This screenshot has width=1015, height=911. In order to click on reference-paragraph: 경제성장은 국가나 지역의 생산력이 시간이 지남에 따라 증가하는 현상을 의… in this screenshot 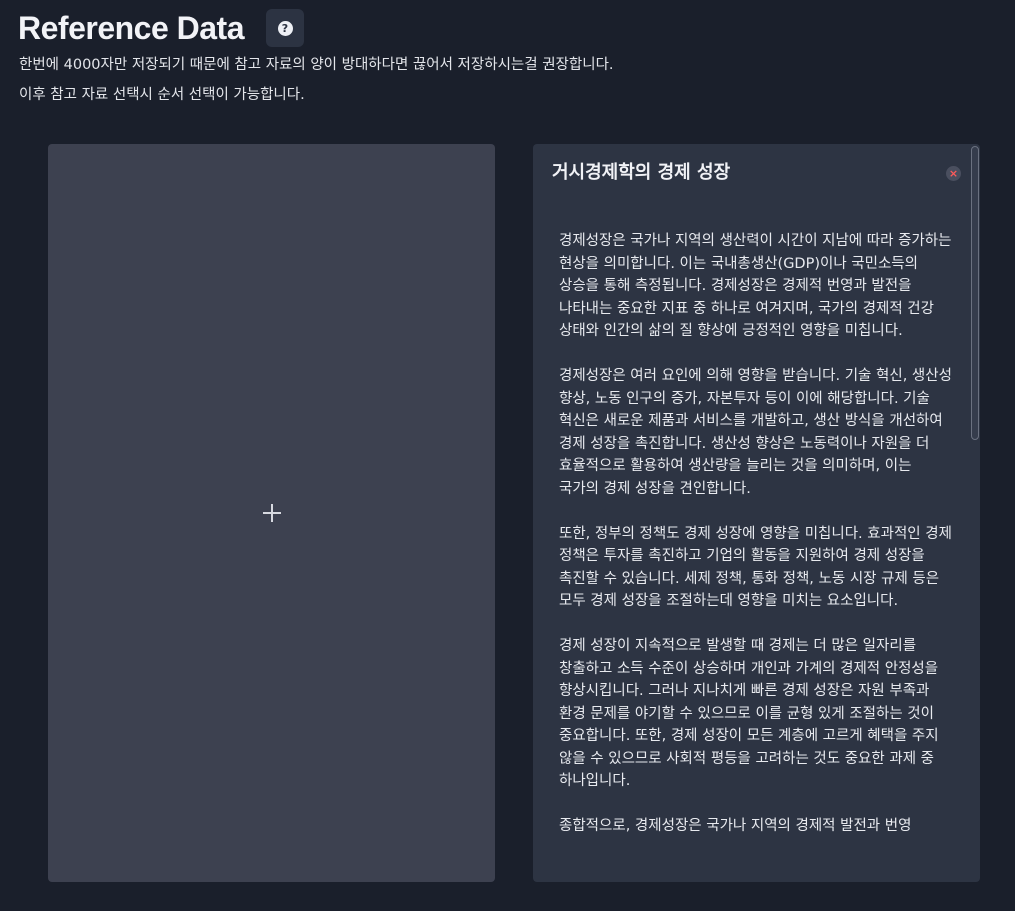, I will do `click(755, 286)`.